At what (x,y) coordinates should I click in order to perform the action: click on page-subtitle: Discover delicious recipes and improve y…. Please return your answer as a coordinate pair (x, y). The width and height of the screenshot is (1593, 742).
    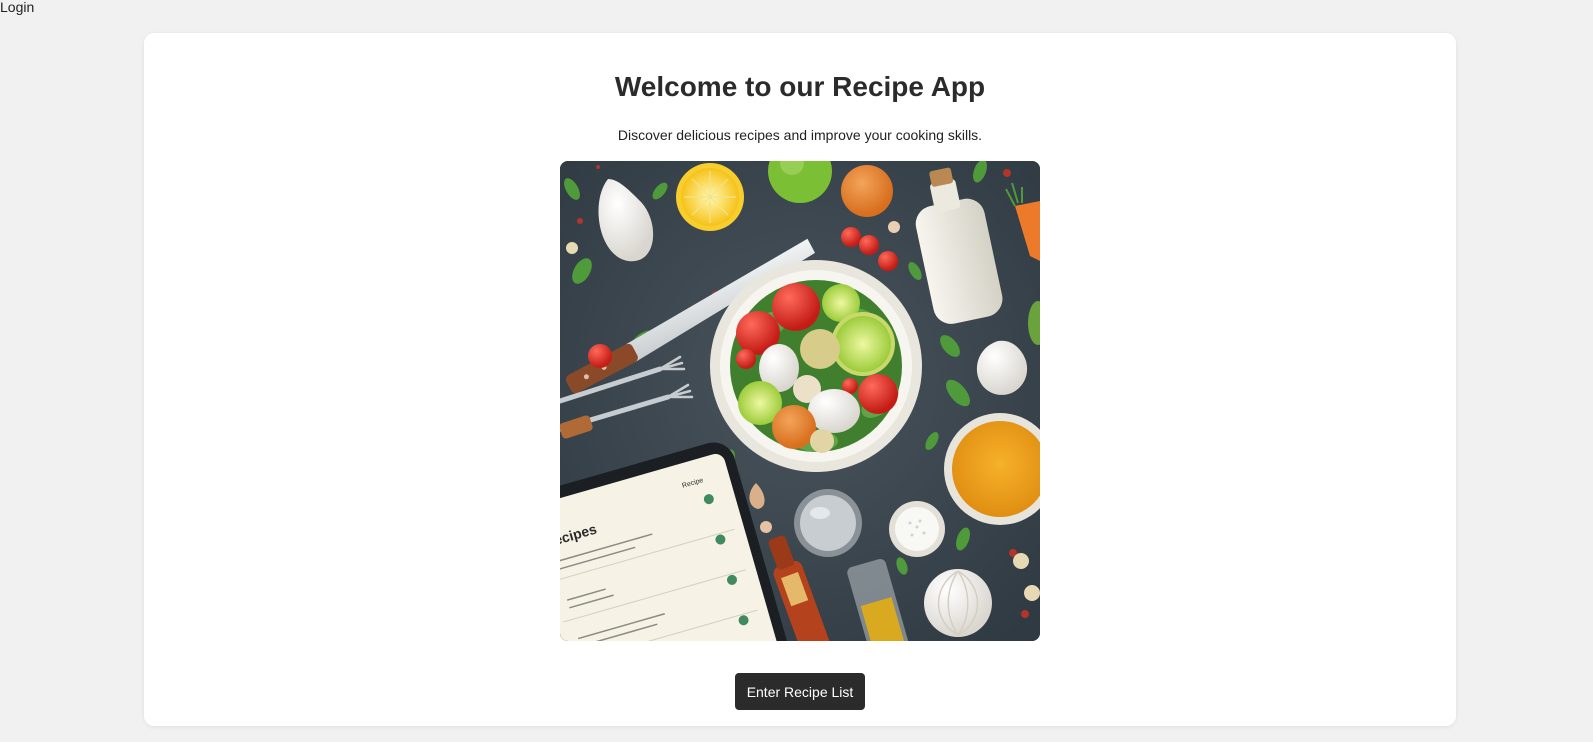
    Looking at the image, I should click on (800, 135).